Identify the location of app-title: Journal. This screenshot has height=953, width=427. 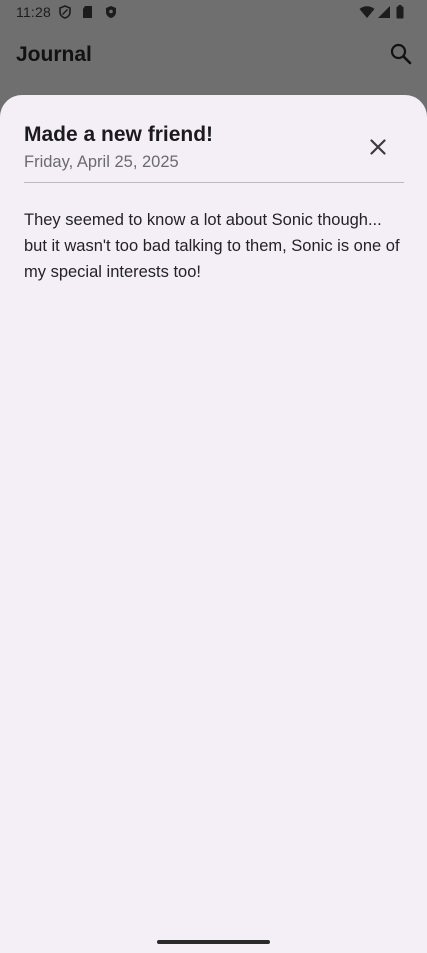
(54, 54).